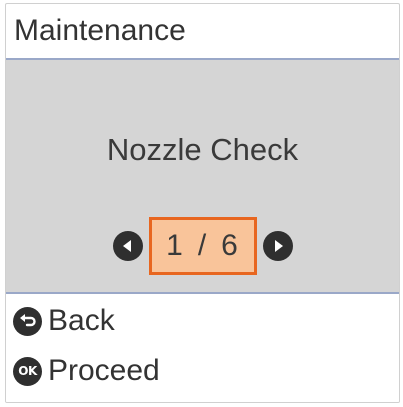 The width and height of the screenshot is (403, 407). What do you see at coordinates (202, 321) in the screenshot?
I see `back-button: Back` at bounding box center [202, 321].